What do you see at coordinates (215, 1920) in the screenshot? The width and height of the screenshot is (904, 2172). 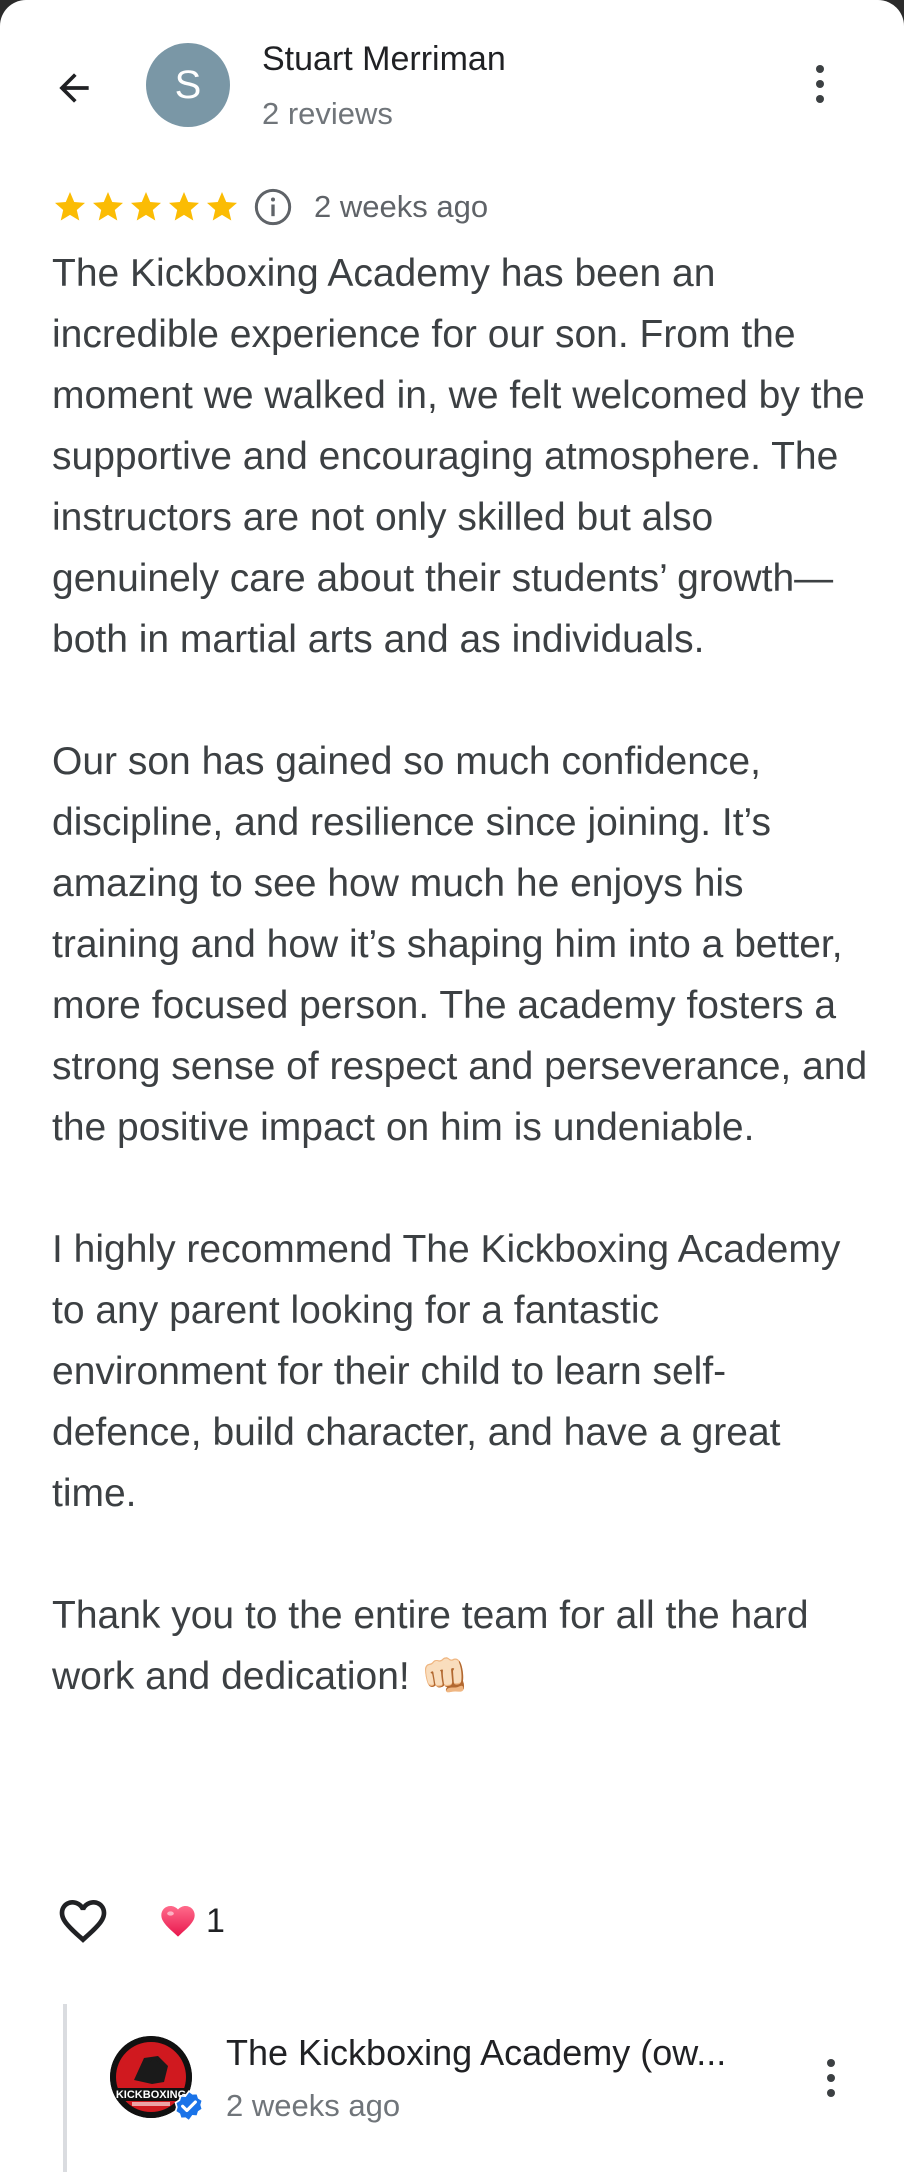 I see `reaction-count: 1` at bounding box center [215, 1920].